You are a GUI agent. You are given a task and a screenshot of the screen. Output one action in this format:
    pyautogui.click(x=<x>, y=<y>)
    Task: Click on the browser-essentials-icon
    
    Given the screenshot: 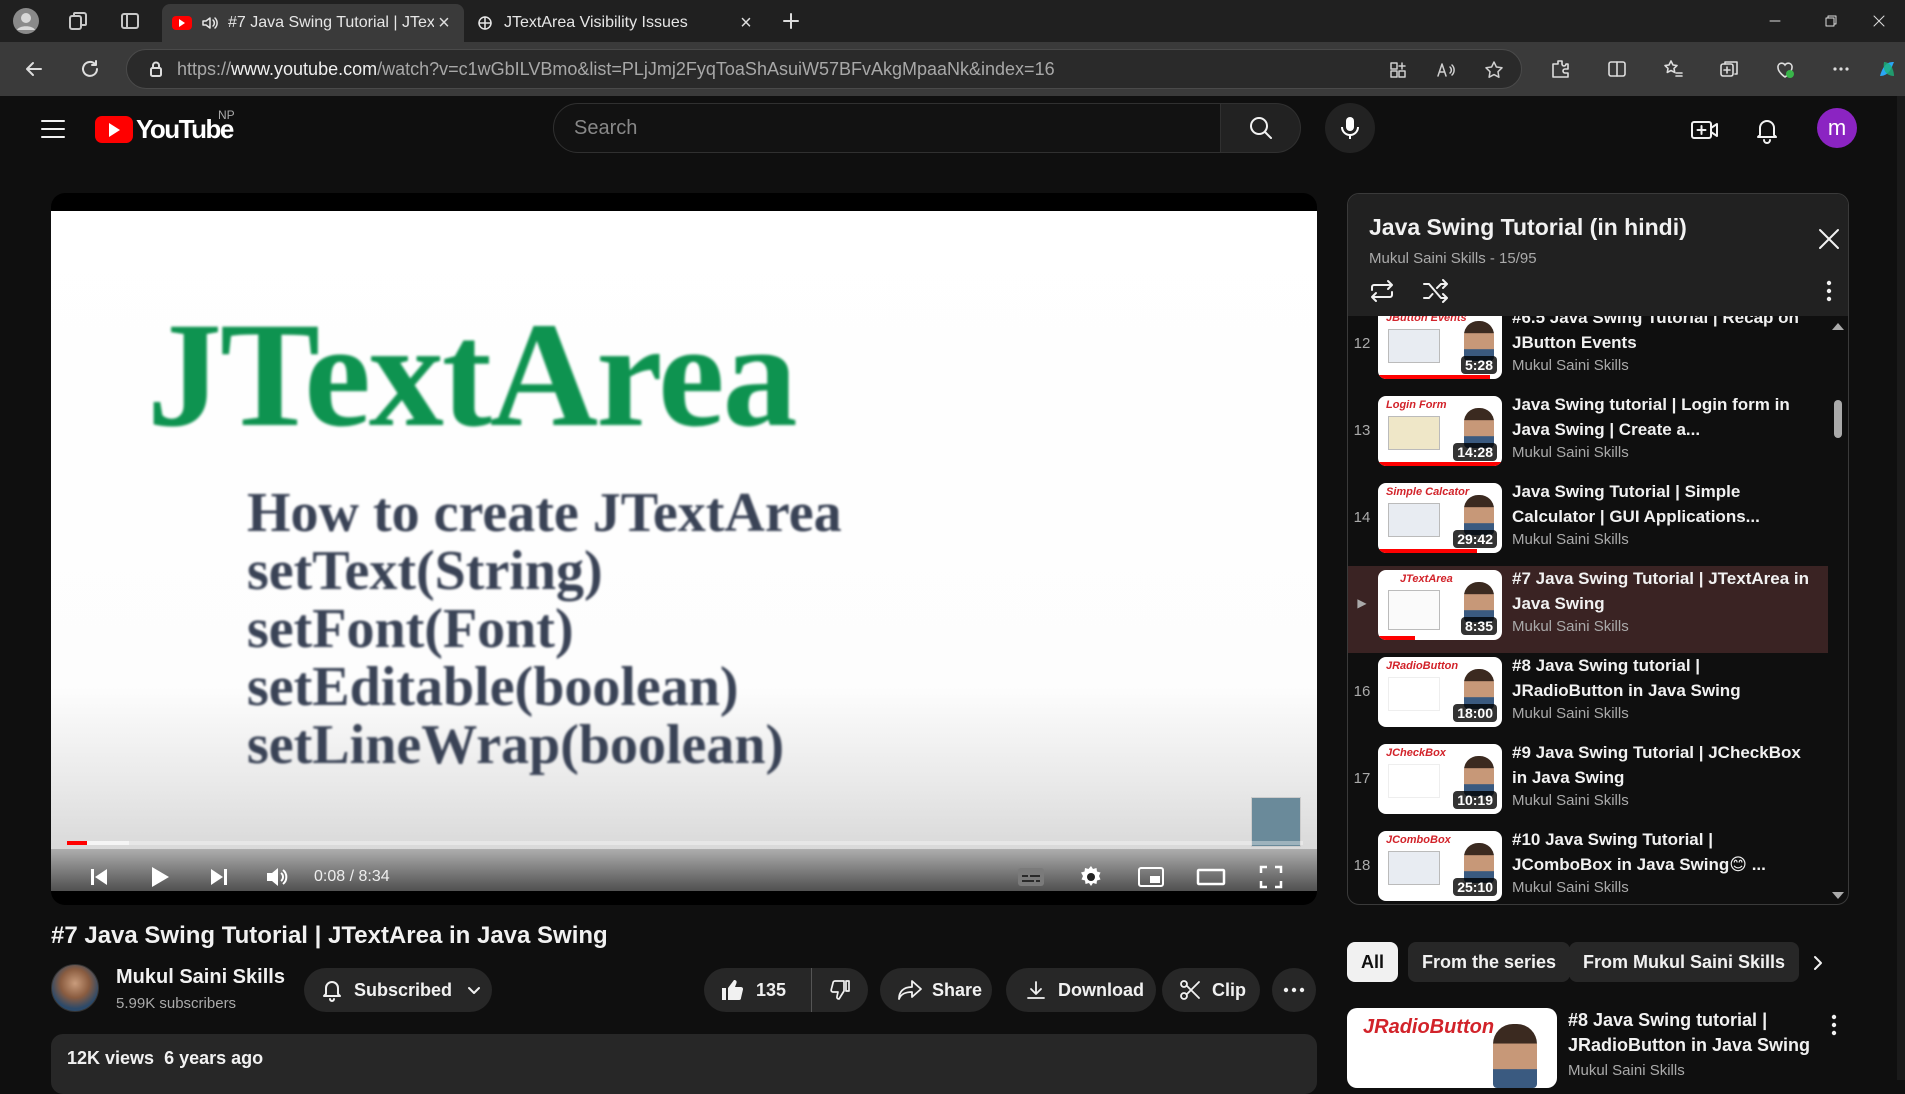 What is the action you would take?
    pyautogui.click(x=1785, y=69)
    